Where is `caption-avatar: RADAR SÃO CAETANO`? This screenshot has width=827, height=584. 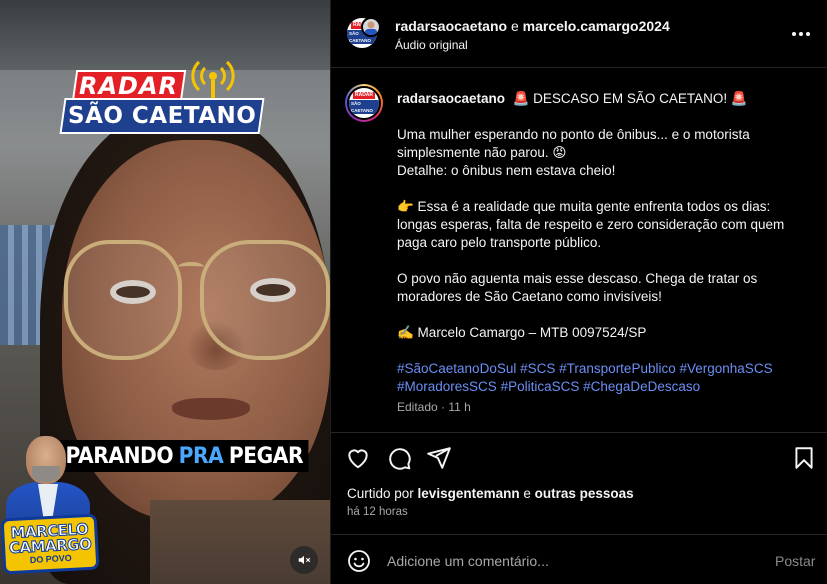
caption-avatar: RADAR SÃO CAETANO is located at coordinates (364, 103).